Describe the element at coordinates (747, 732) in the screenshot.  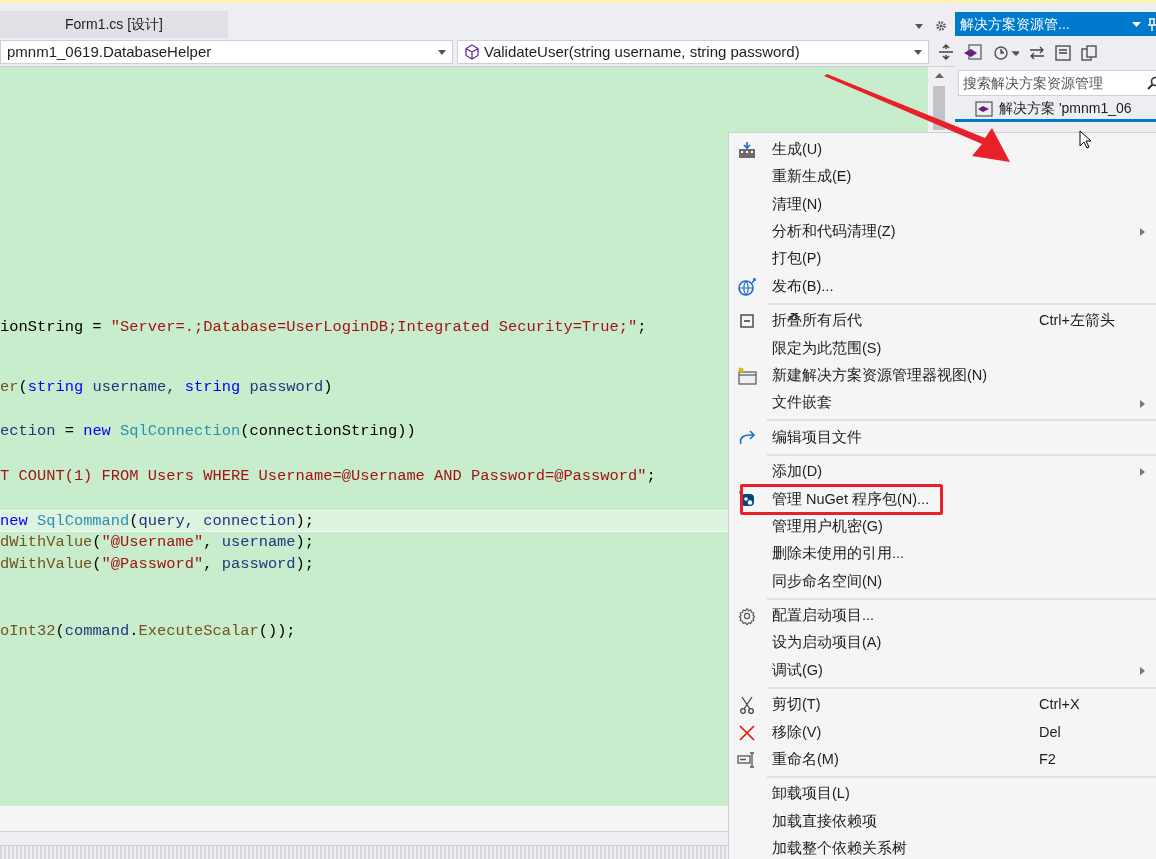
I see `cross-icon` at that location.